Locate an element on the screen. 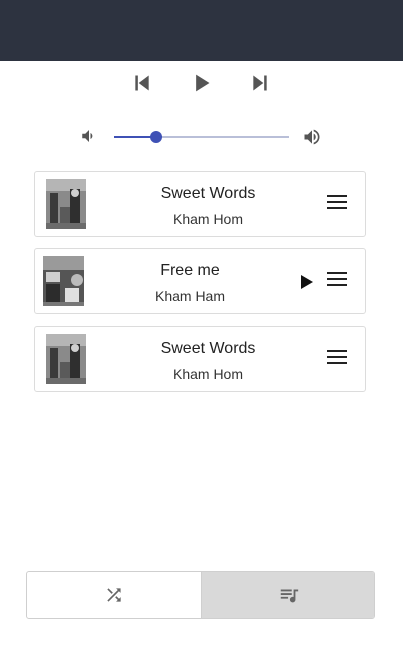 The image size is (403, 645). volume-control is located at coordinates (201, 137).